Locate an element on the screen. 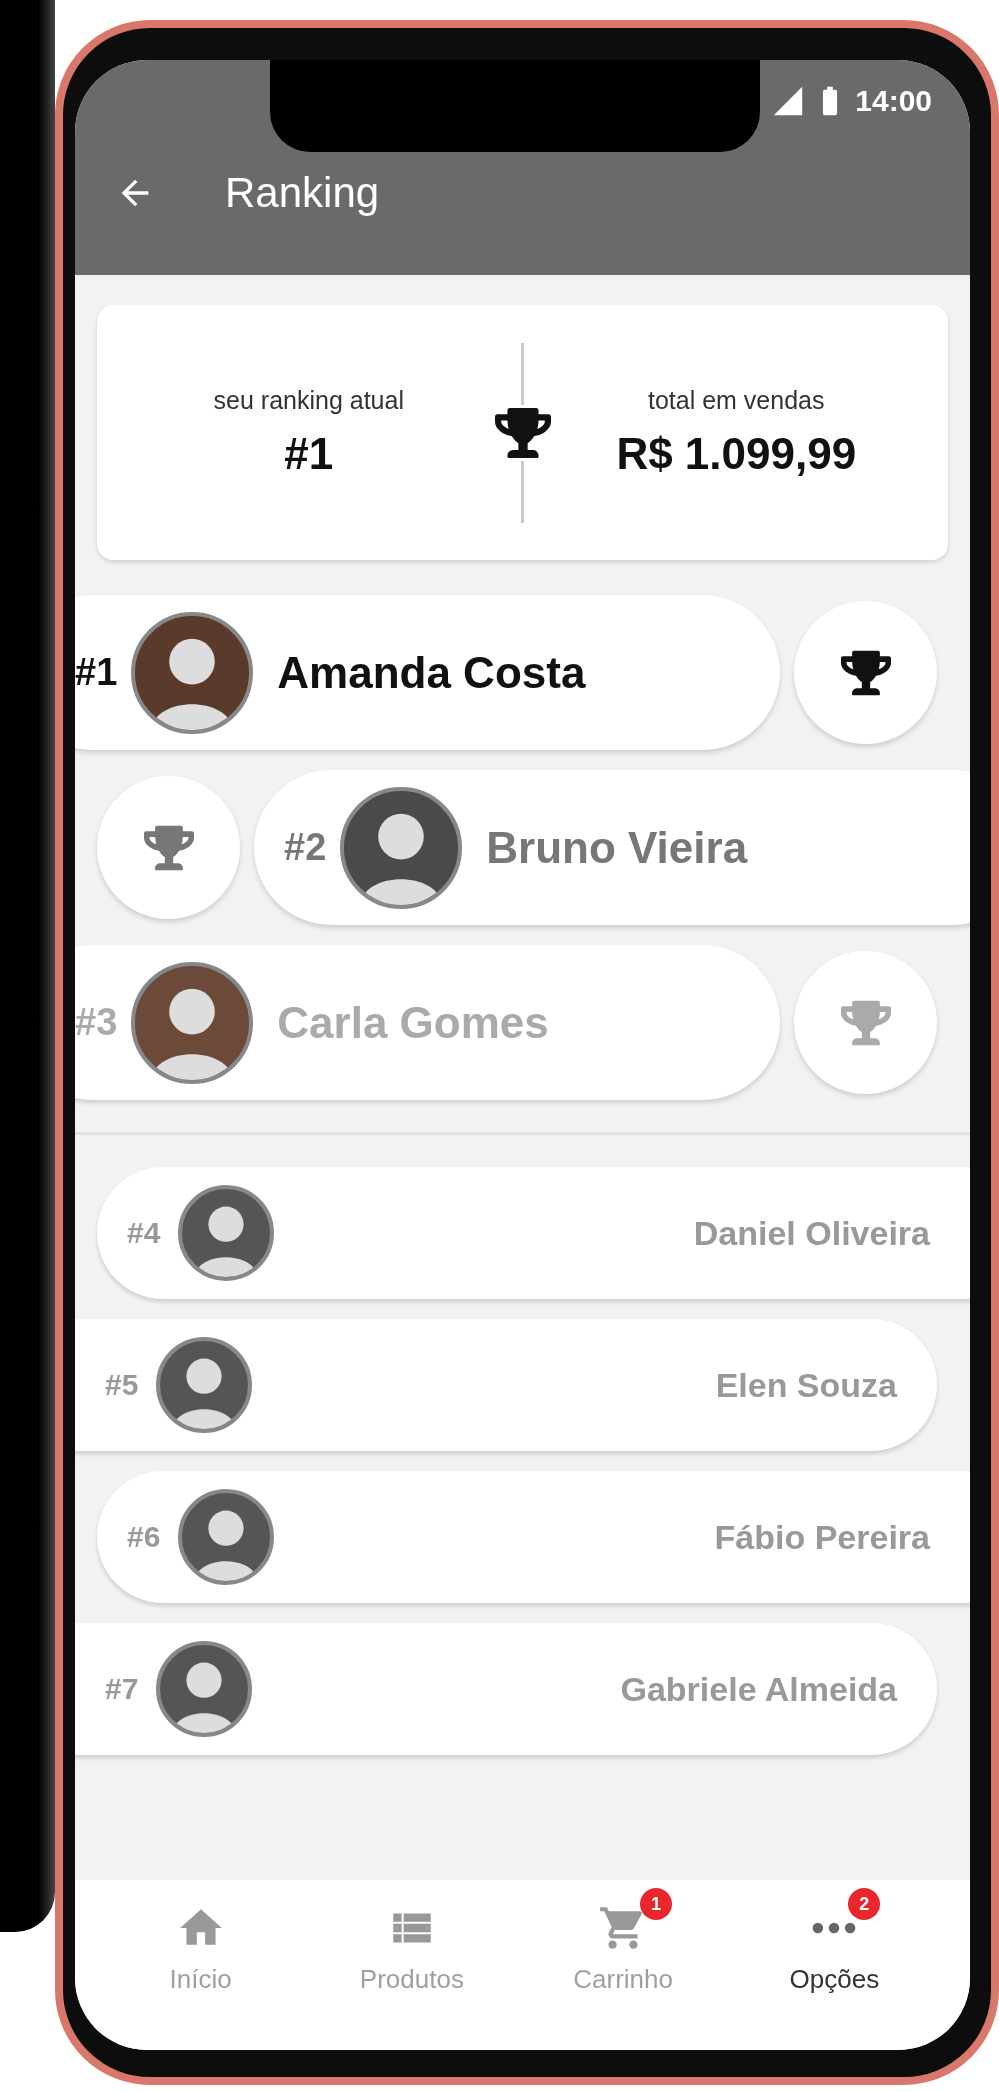 This screenshot has height=2092, width=999. page-title: Ranking is located at coordinates (302, 192).